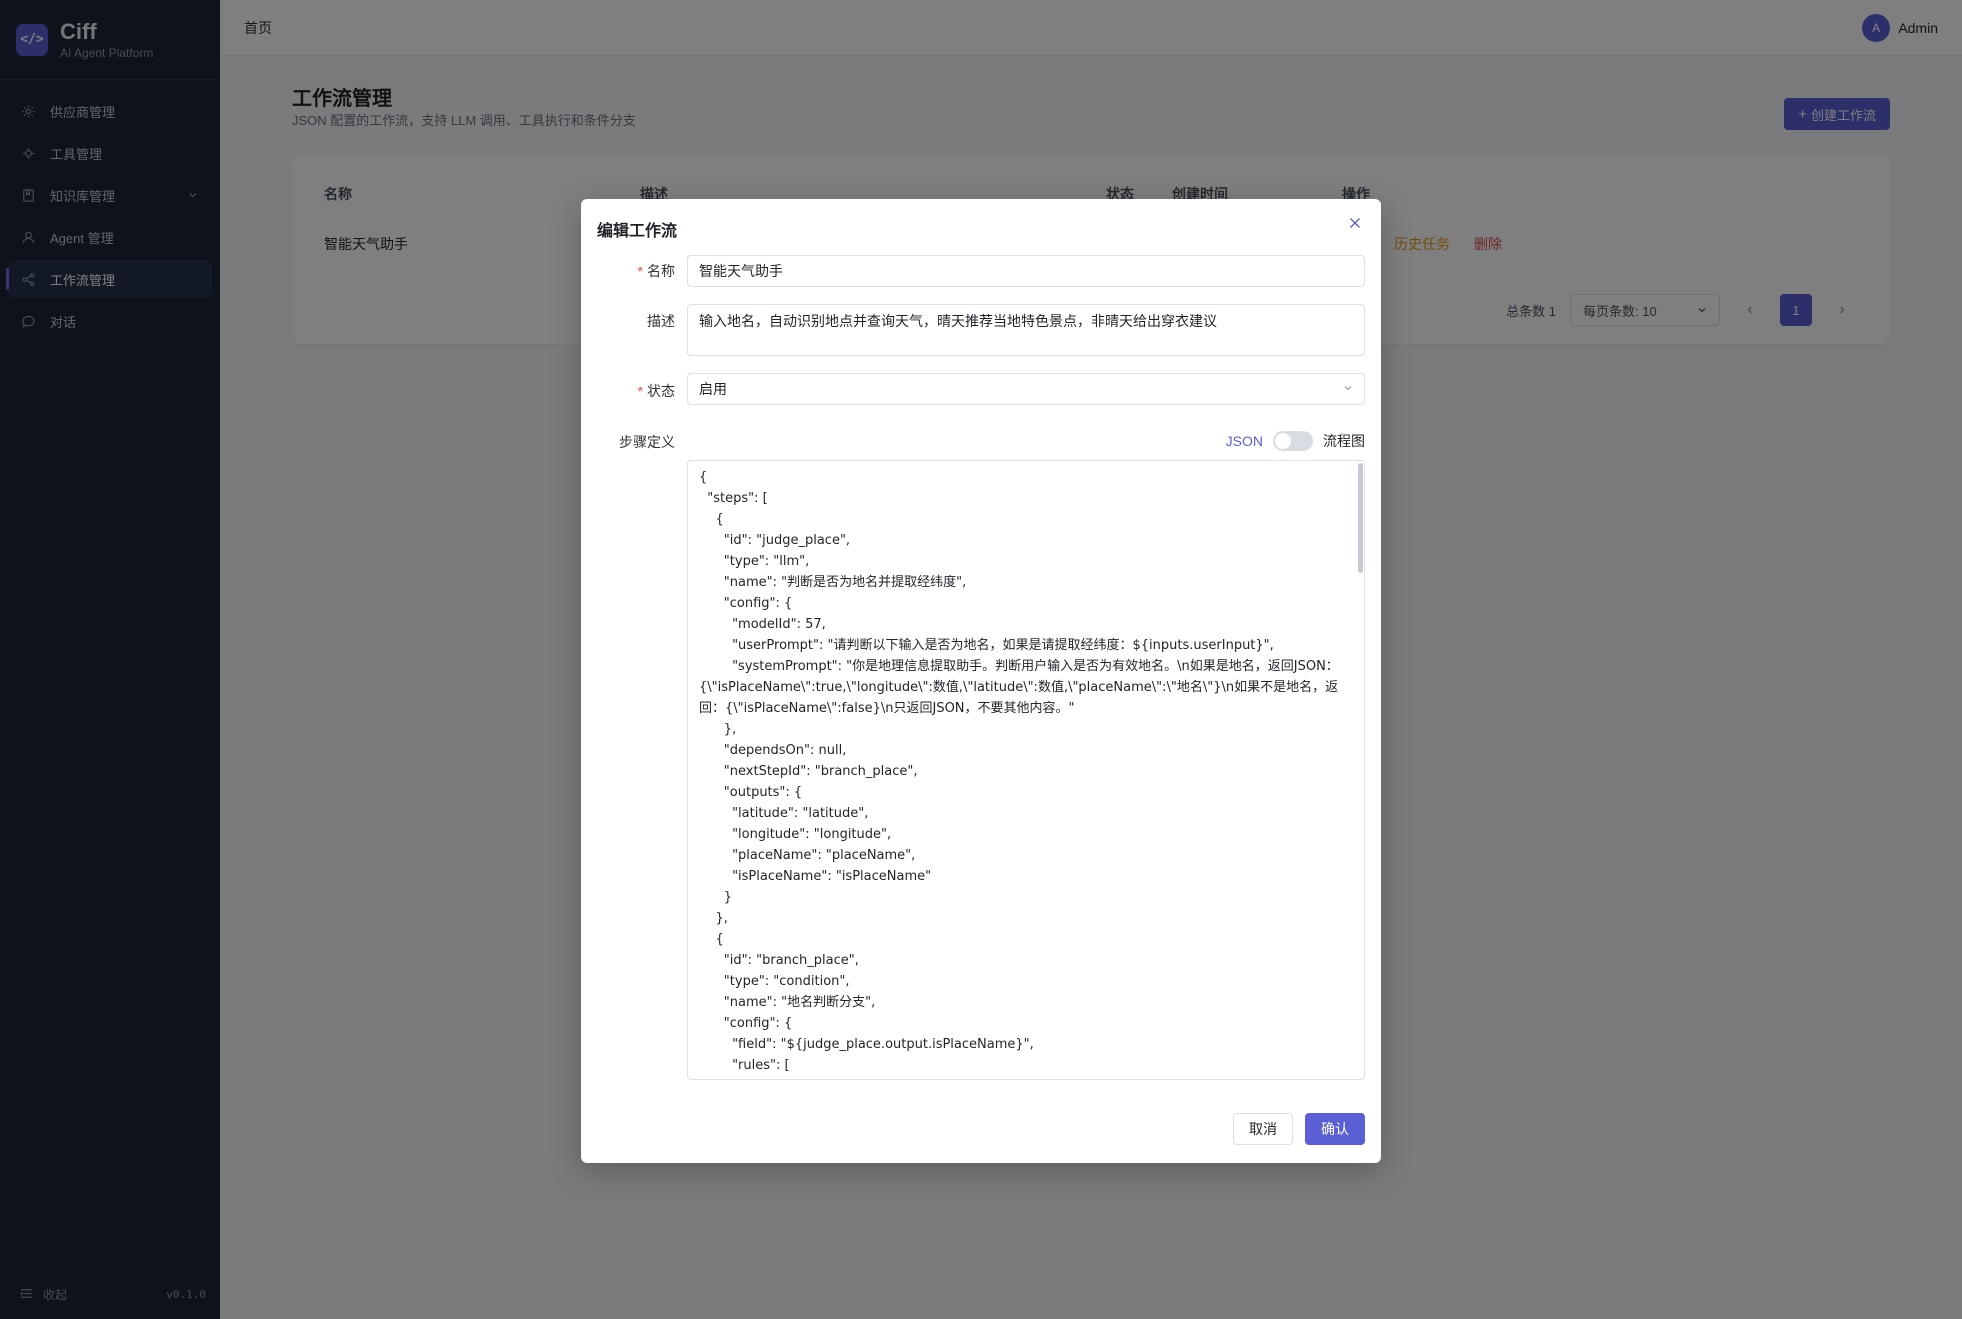 The height and width of the screenshot is (1319, 1962). What do you see at coordinates (1026, 330) in the screenshot?
I see `description-textarea: 输入地名，自动识别地点并查询天气，晴天推荐当地特色景点，非晴天给出穿衣建议` at bounding box center [1026, 330].